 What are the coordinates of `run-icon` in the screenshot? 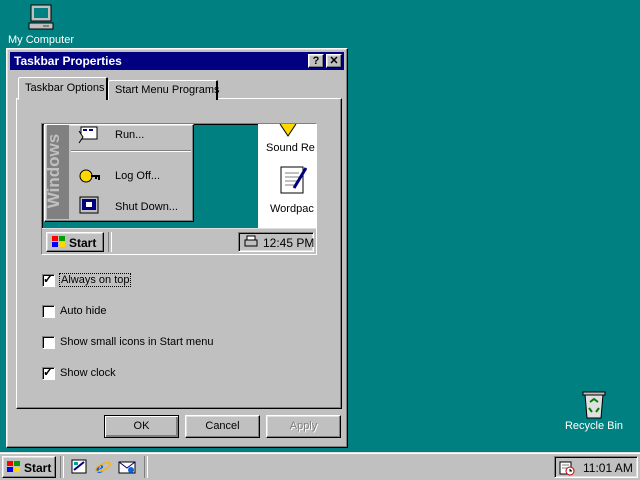 It's located at (88, 135).